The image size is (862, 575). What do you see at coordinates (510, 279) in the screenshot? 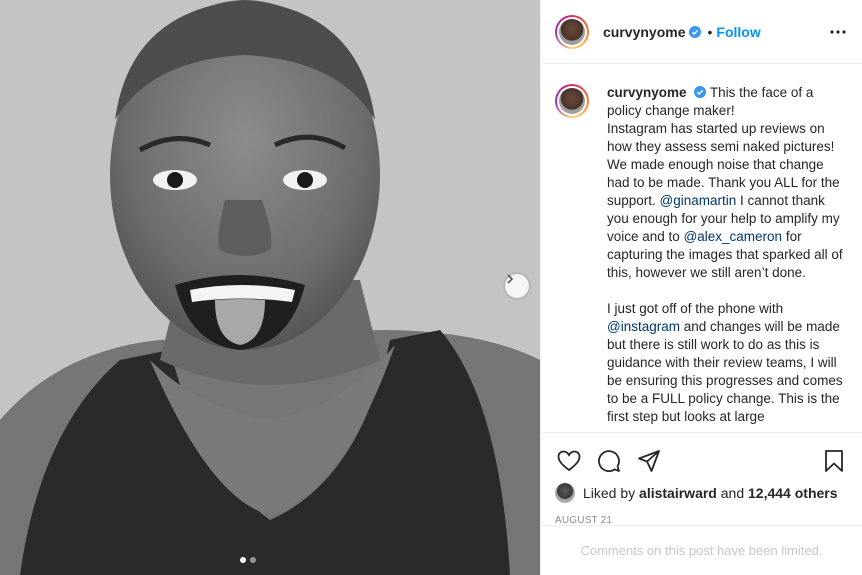
I see `chevron-right-icon` at bounding box center [510, 279].